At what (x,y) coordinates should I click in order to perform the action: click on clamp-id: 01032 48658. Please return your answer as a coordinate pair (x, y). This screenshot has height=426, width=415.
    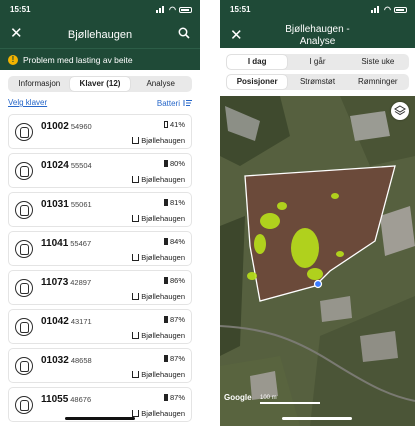
    Looking at the image, I should click on (66, 360).